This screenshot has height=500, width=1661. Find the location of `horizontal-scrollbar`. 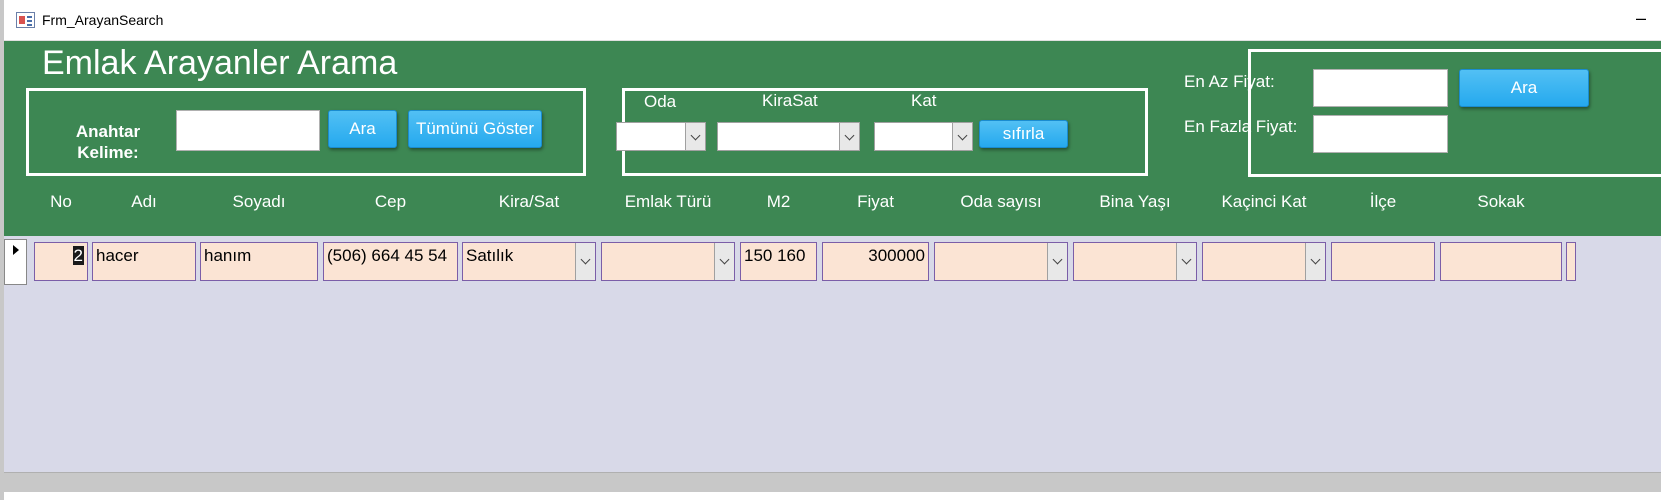

horizontal-scrollbar is located at coordinates (832, 482).